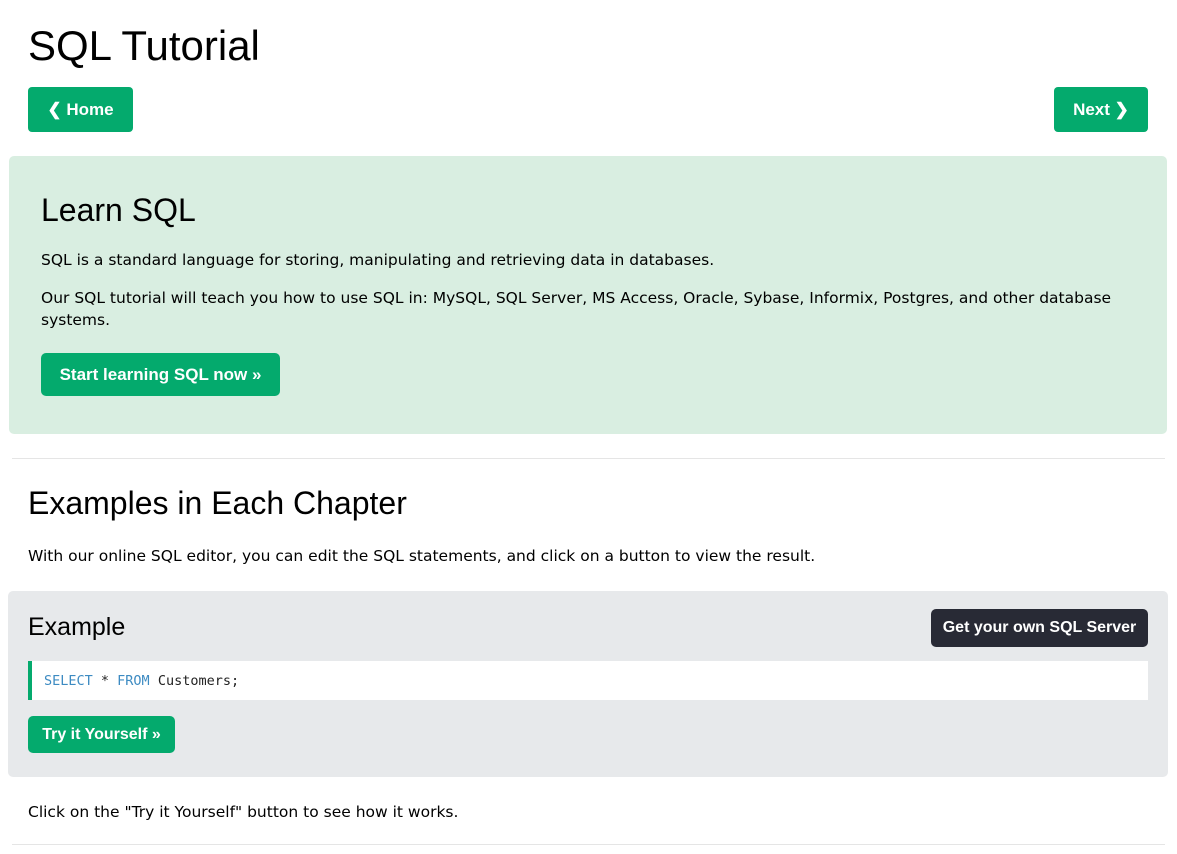  Describe the element at coordinates (588, 680) in the screenshot. I see `code-block: SELECT * FROM Customers;` at that location.